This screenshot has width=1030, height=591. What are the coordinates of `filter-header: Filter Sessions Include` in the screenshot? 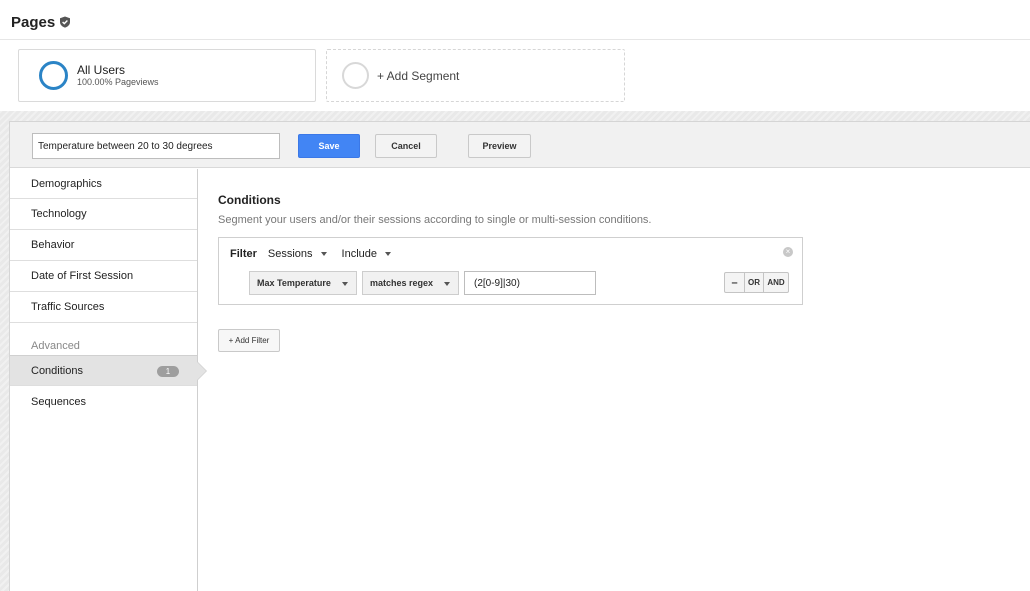 It's located at (318, 254).